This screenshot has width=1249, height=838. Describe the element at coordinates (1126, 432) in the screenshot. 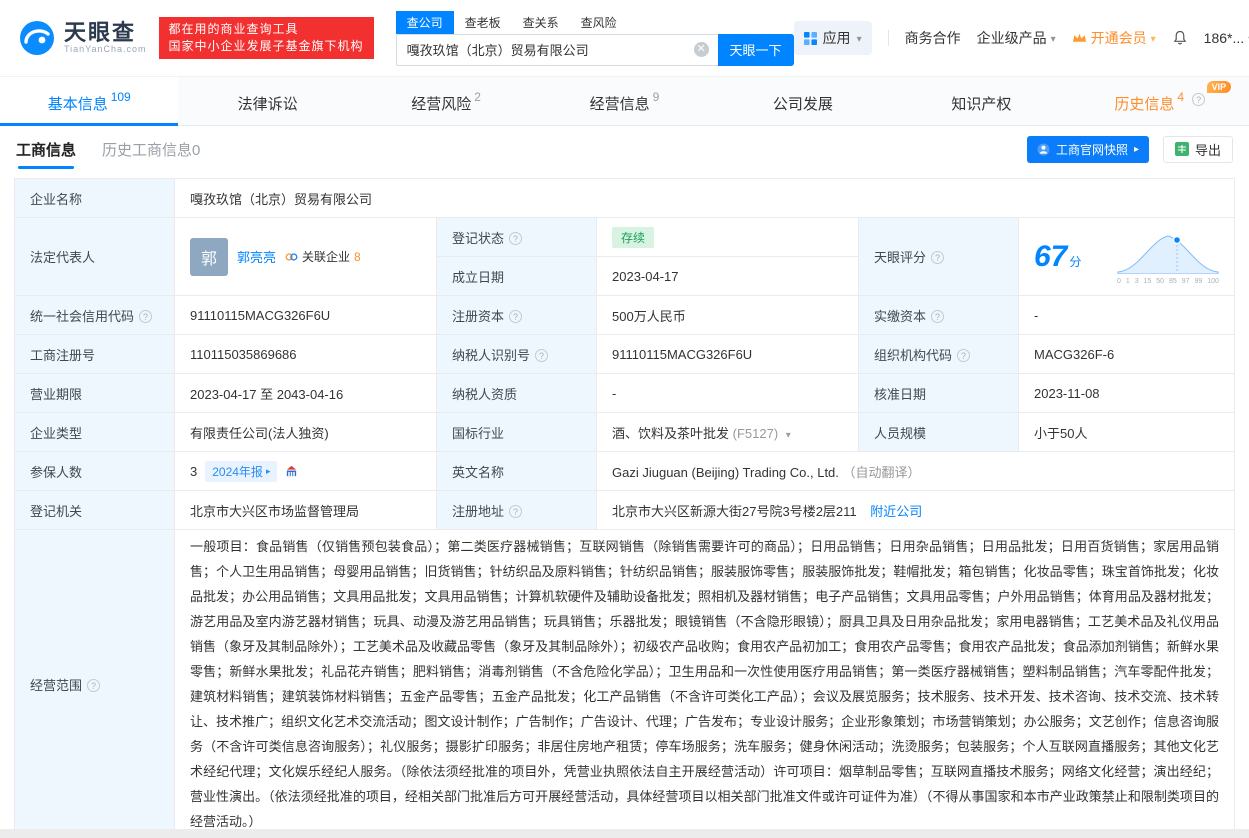

I see `value-staff-size: 小于50人` at that location.